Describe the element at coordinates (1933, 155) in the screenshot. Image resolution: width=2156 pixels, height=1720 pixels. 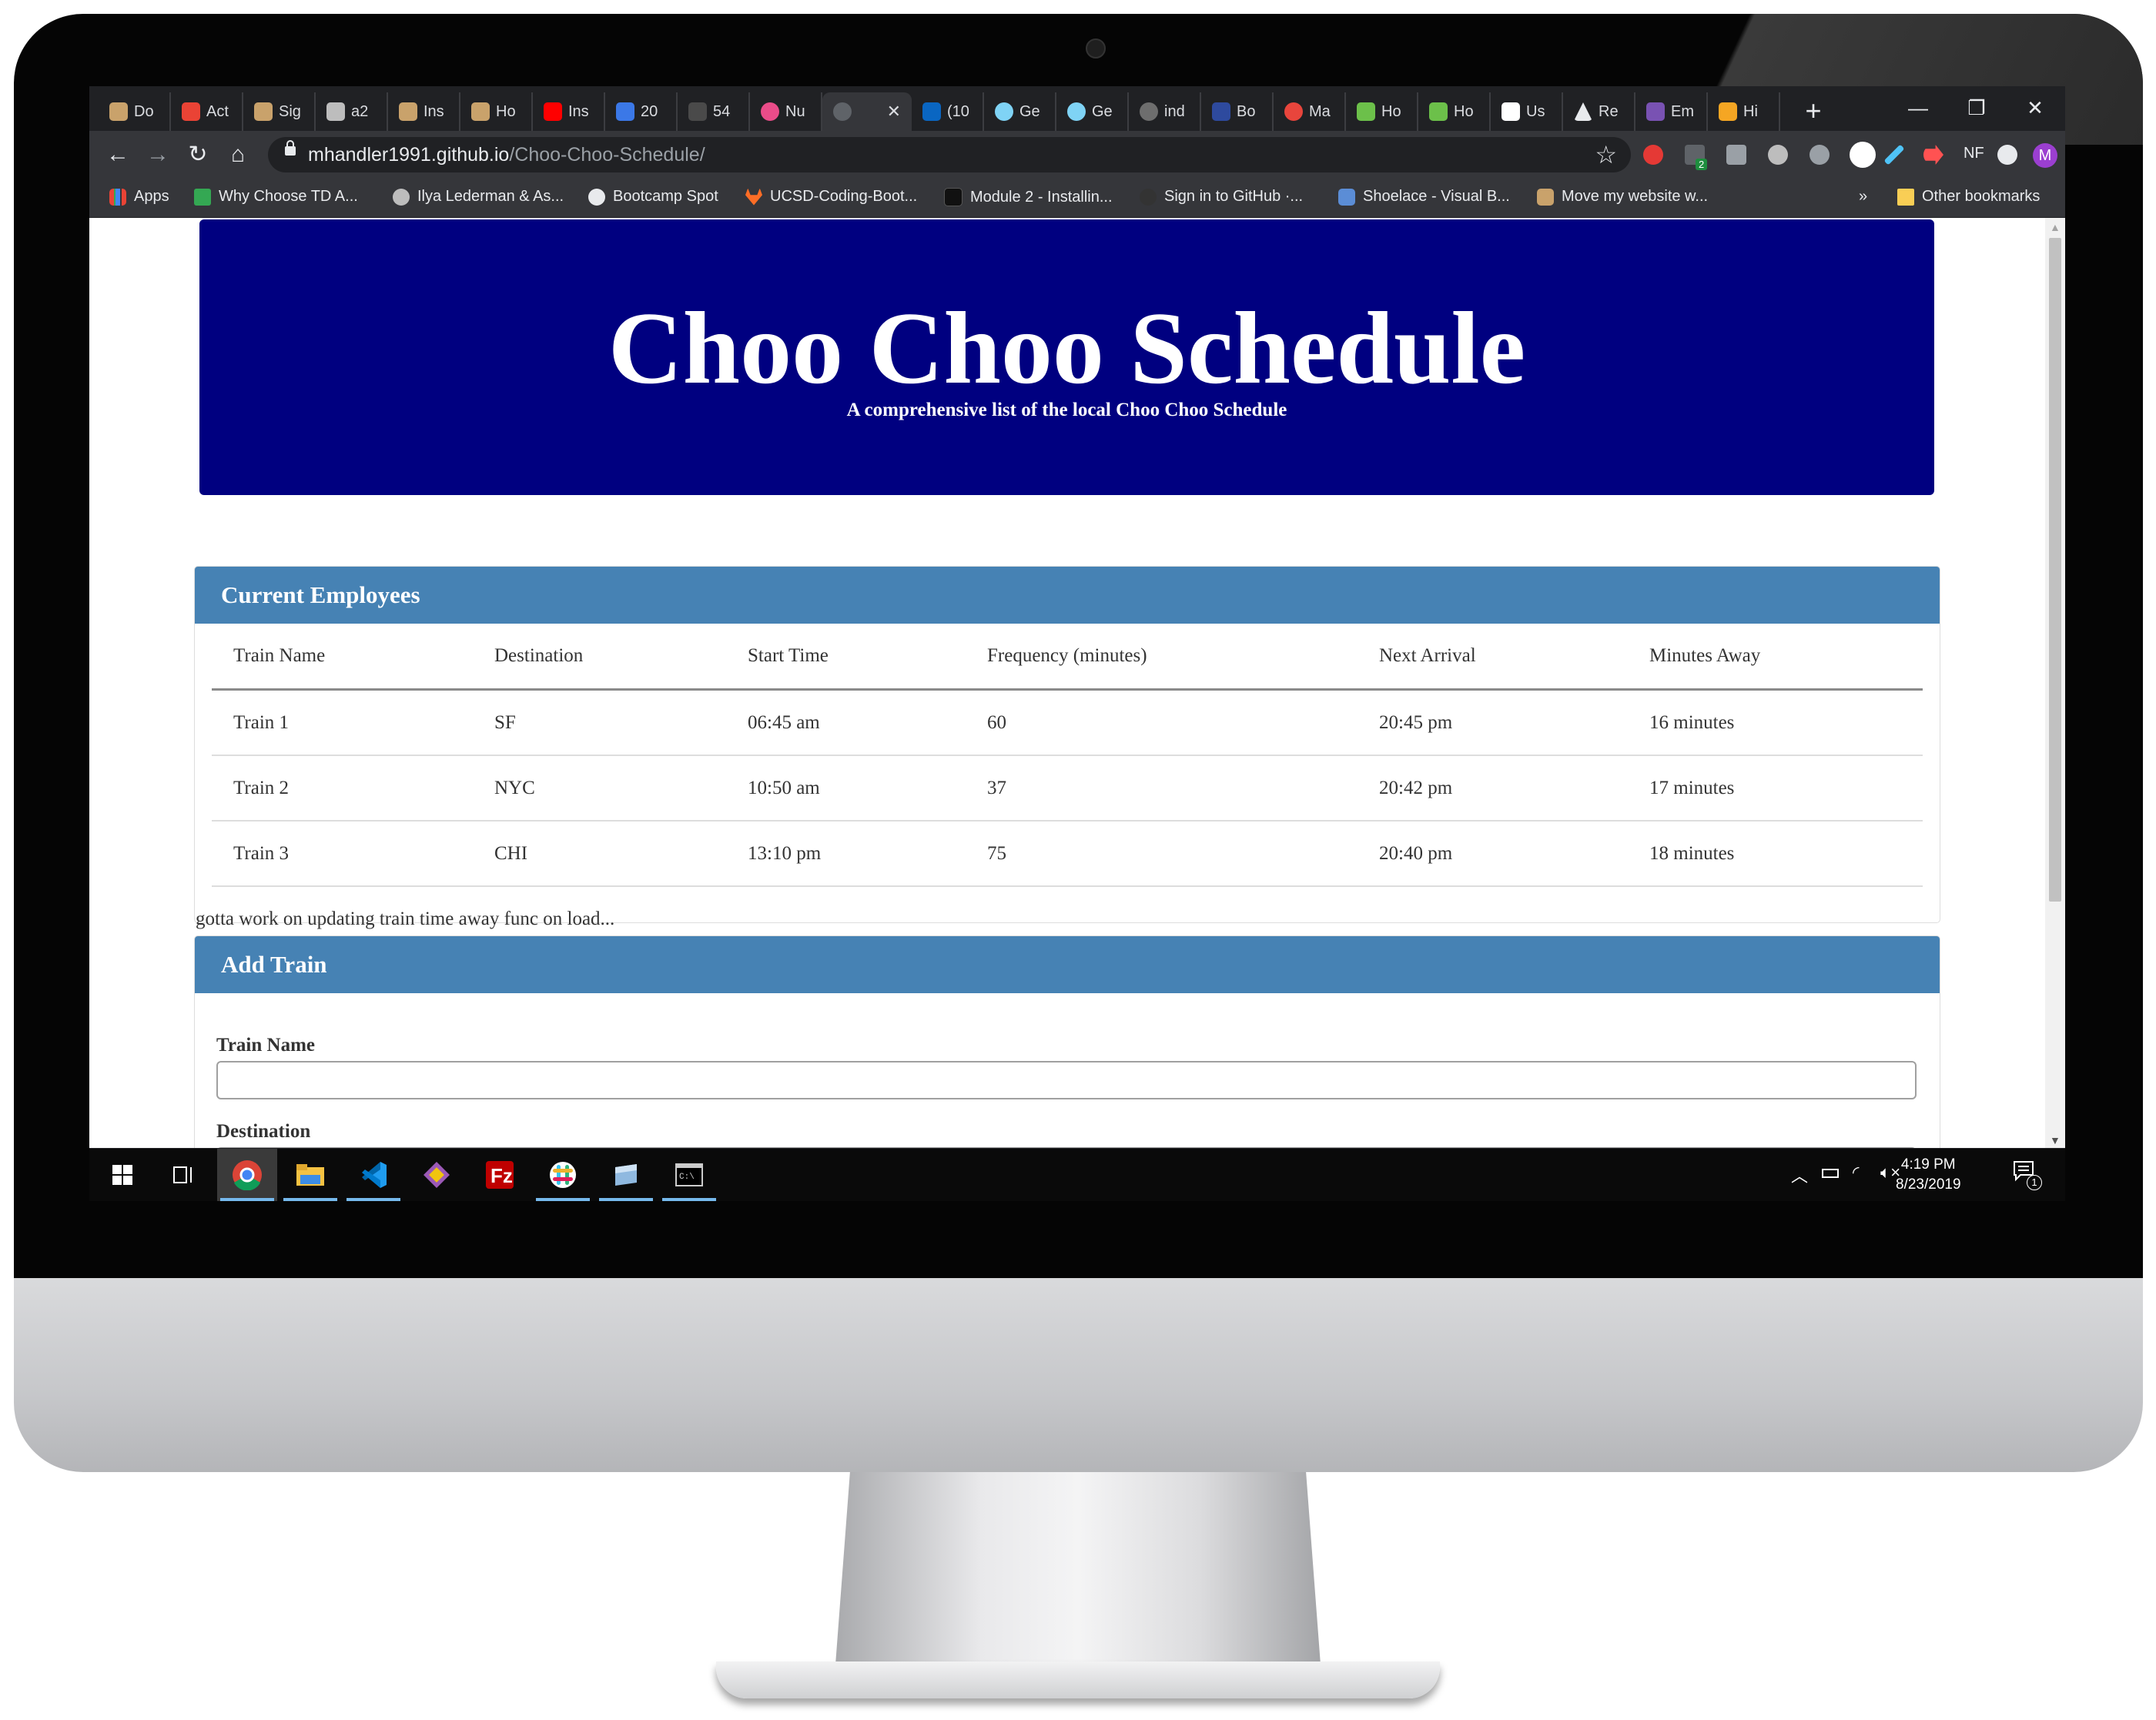
I see `arrow-extension-icon` at that location.